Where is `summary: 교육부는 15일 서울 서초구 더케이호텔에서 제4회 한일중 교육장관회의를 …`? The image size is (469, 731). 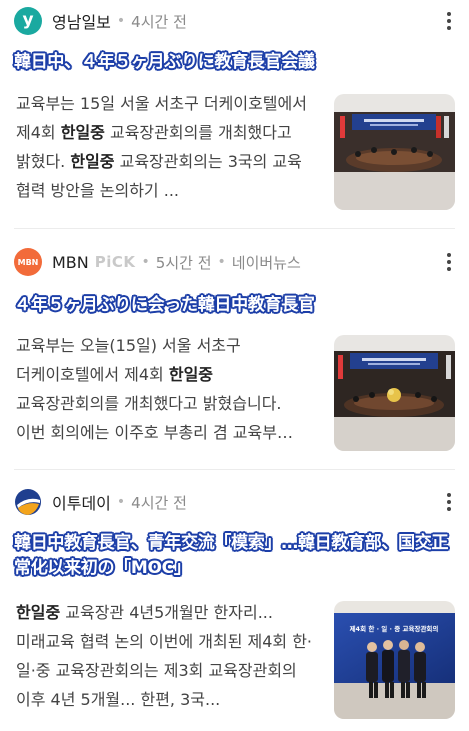
summary: 교육부는 15일 서울 서초구 더케이호텔에서 제4회 한일중 교육장관회의를 … is located at coordinates (166, 147).